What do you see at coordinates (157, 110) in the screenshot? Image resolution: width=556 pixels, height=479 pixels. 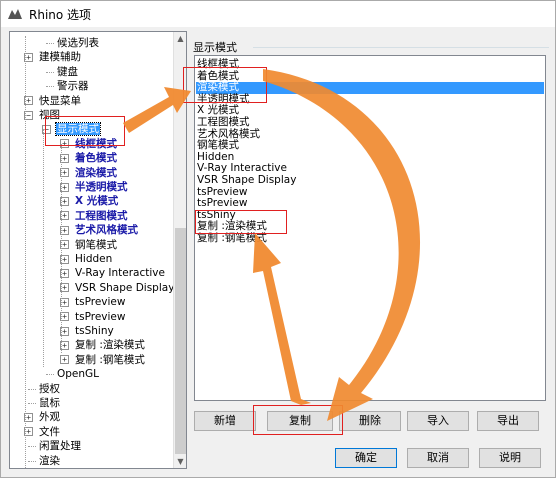 I see `arrow-tree-to-list` at bounding box center [157, 110].